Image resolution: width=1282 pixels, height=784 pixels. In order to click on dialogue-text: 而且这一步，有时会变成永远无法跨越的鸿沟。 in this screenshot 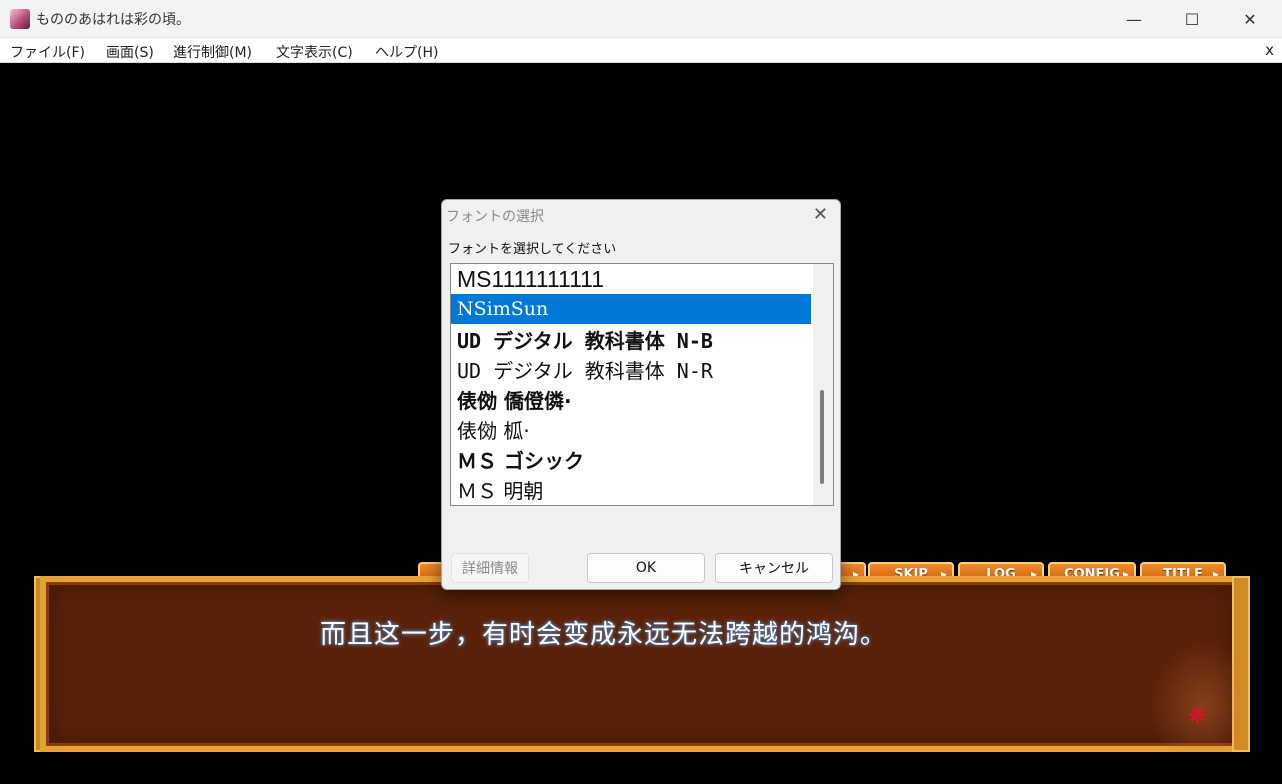, I will do `click(604, 635)`.